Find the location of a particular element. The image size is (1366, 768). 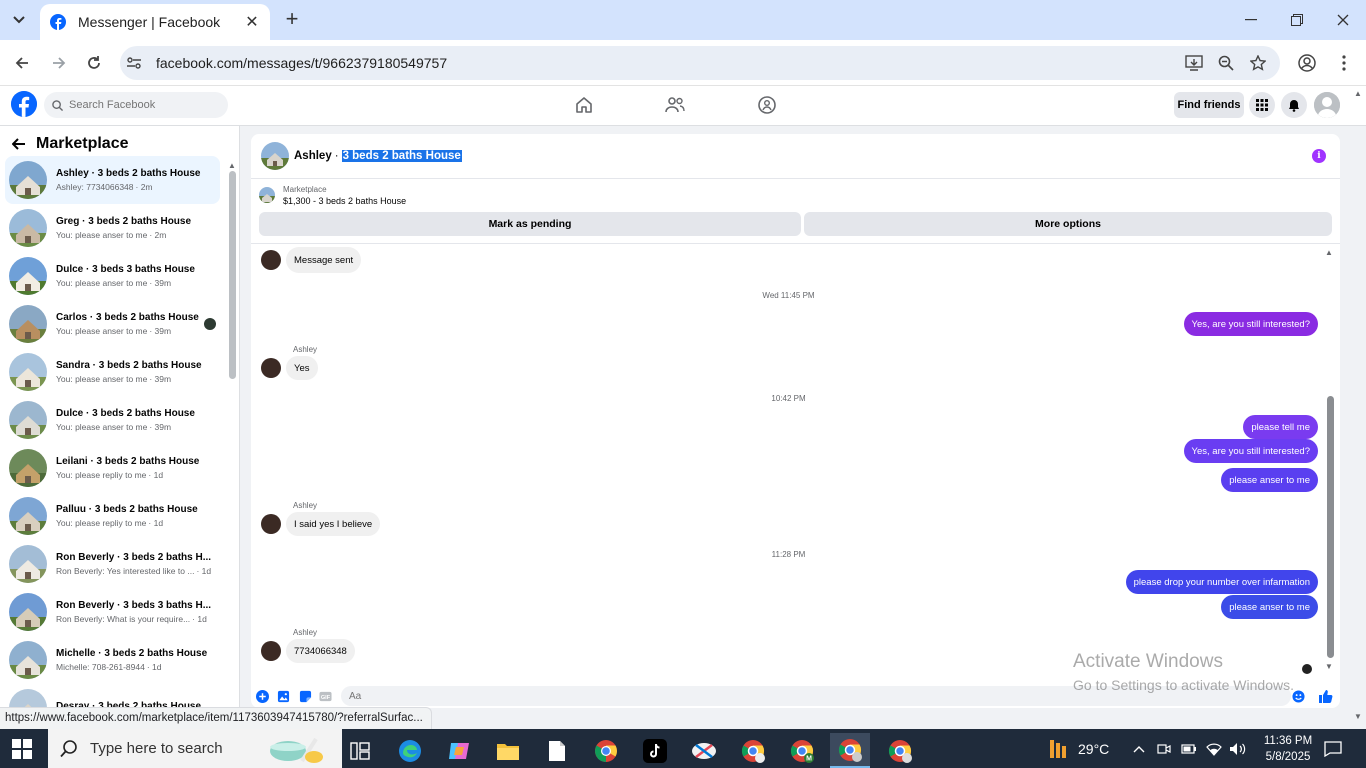

copilot-icon is located at coordinates (459, 750).